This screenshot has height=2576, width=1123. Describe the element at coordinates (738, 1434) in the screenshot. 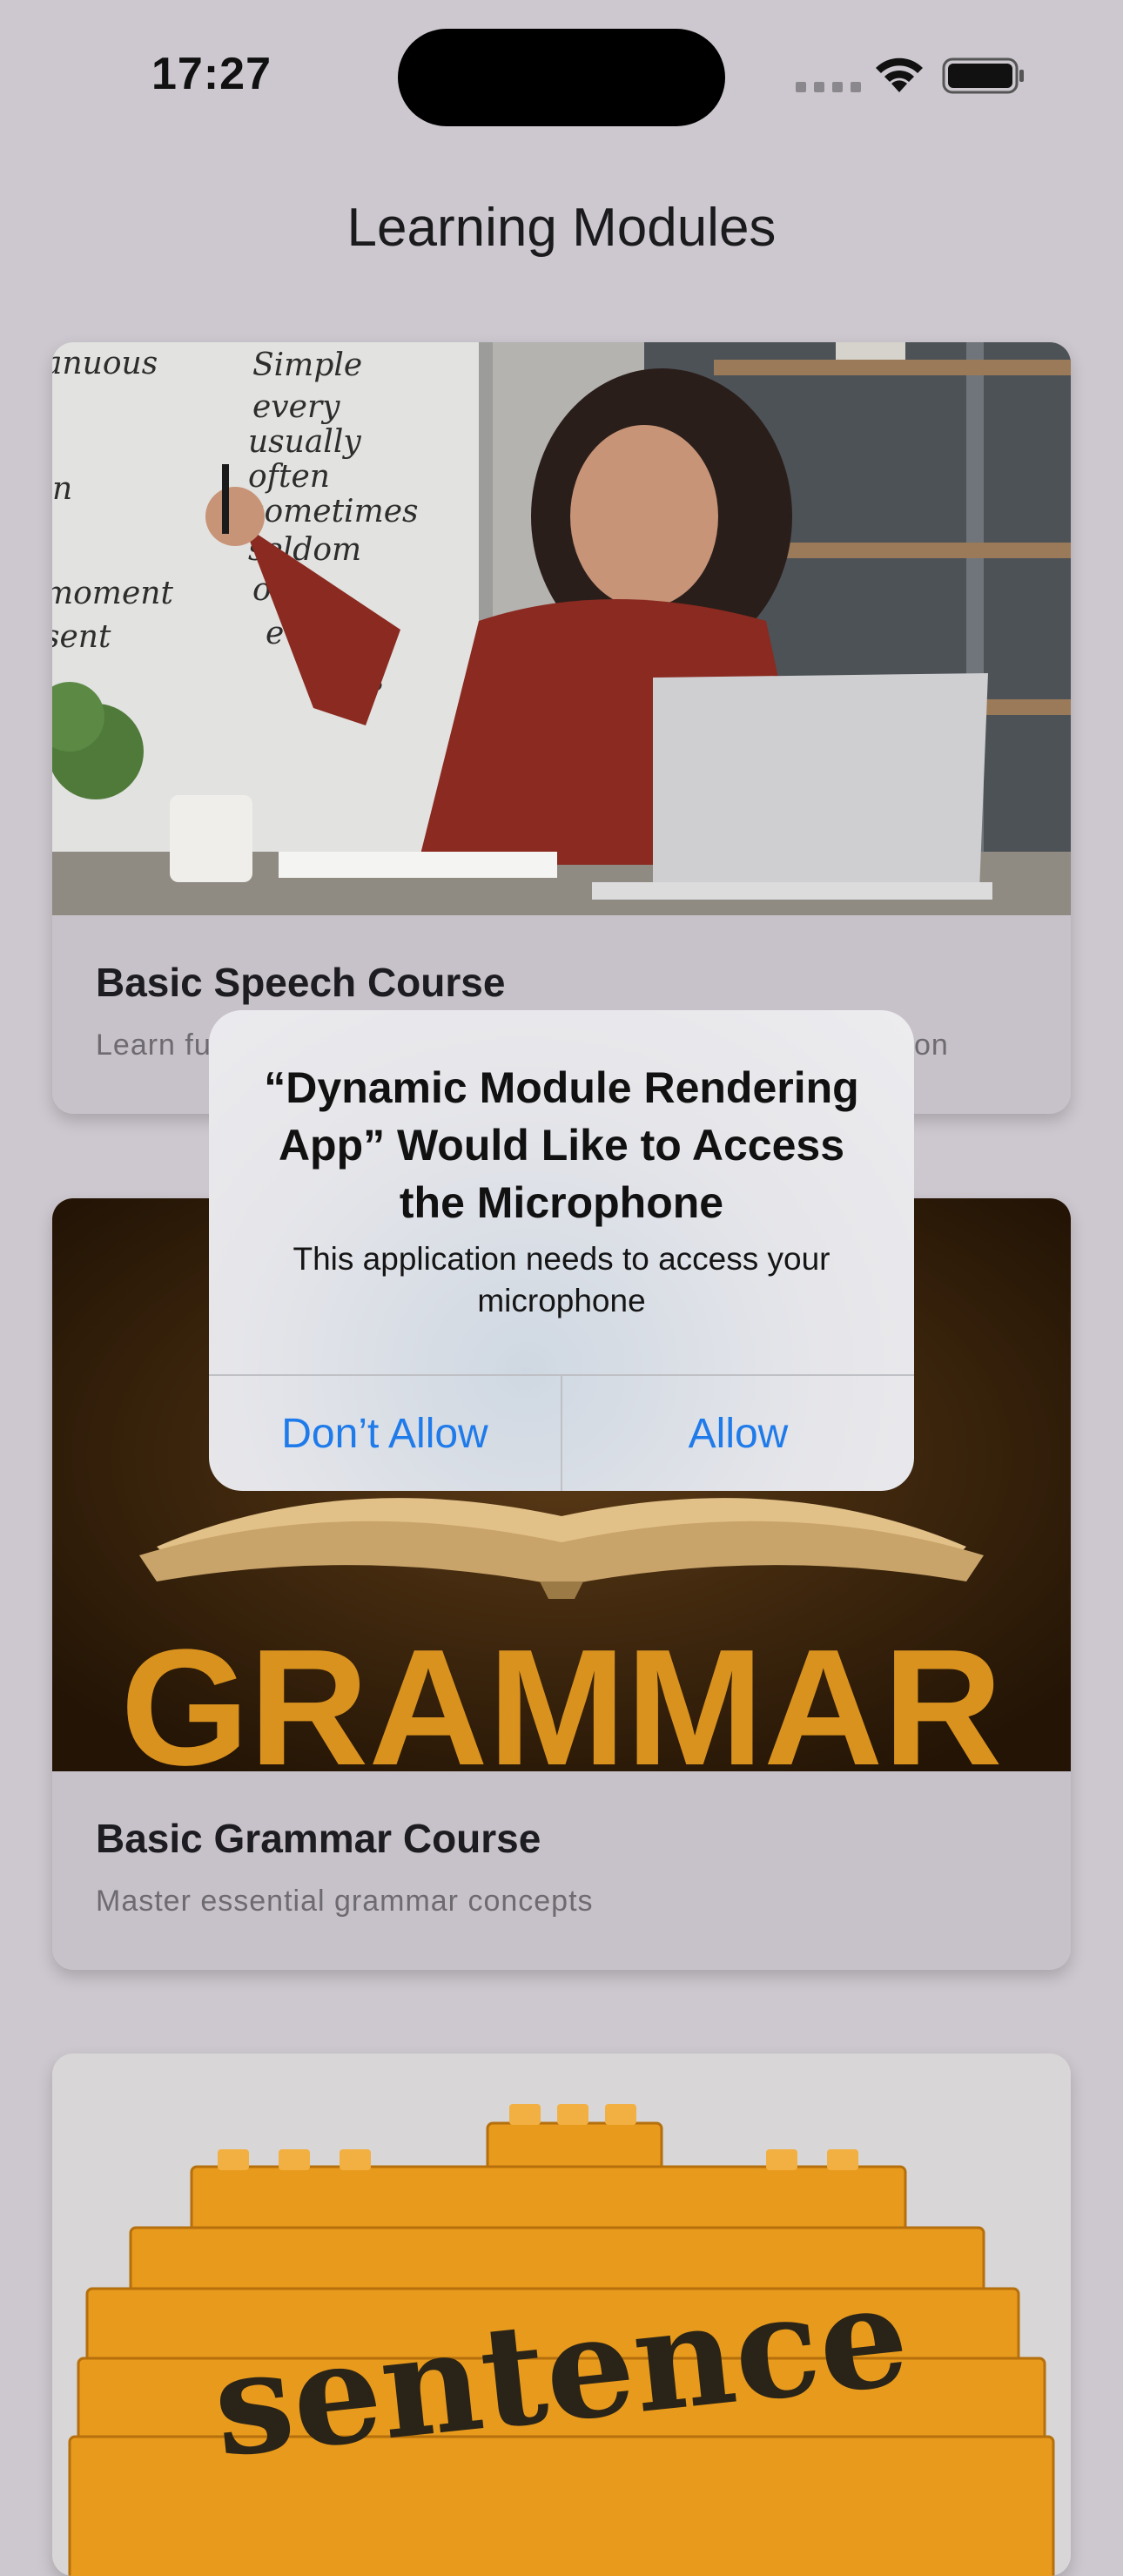

I see `allow-button: Allow` at that location.